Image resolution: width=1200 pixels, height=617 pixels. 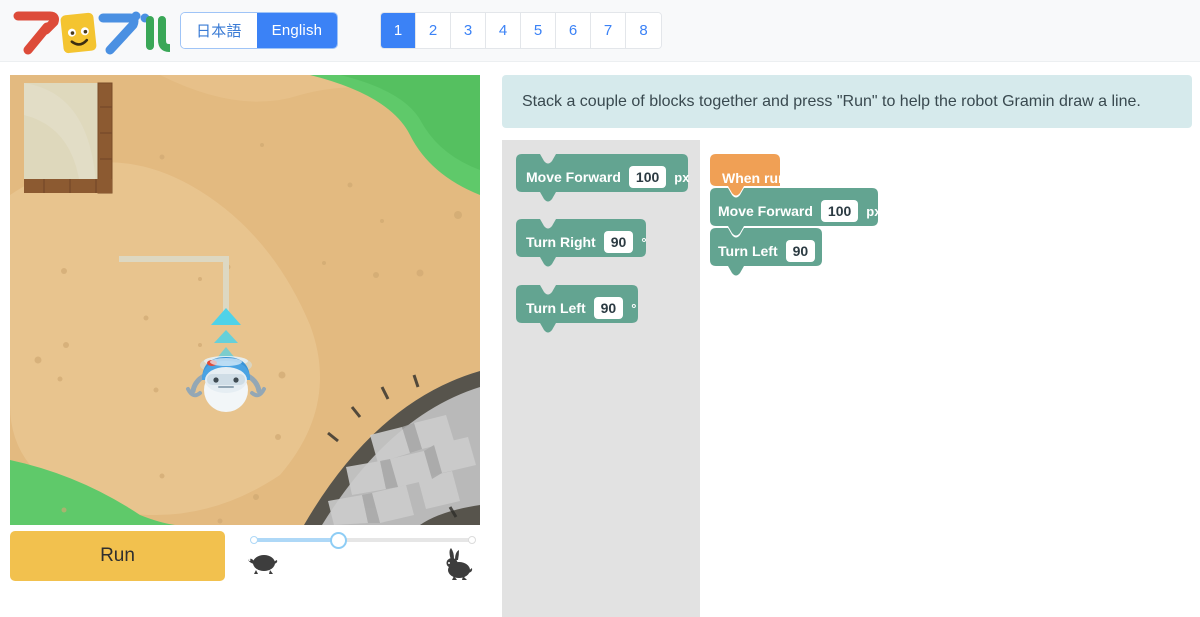 I want to click on speed-slider-fill, so click(x=296, y=540).